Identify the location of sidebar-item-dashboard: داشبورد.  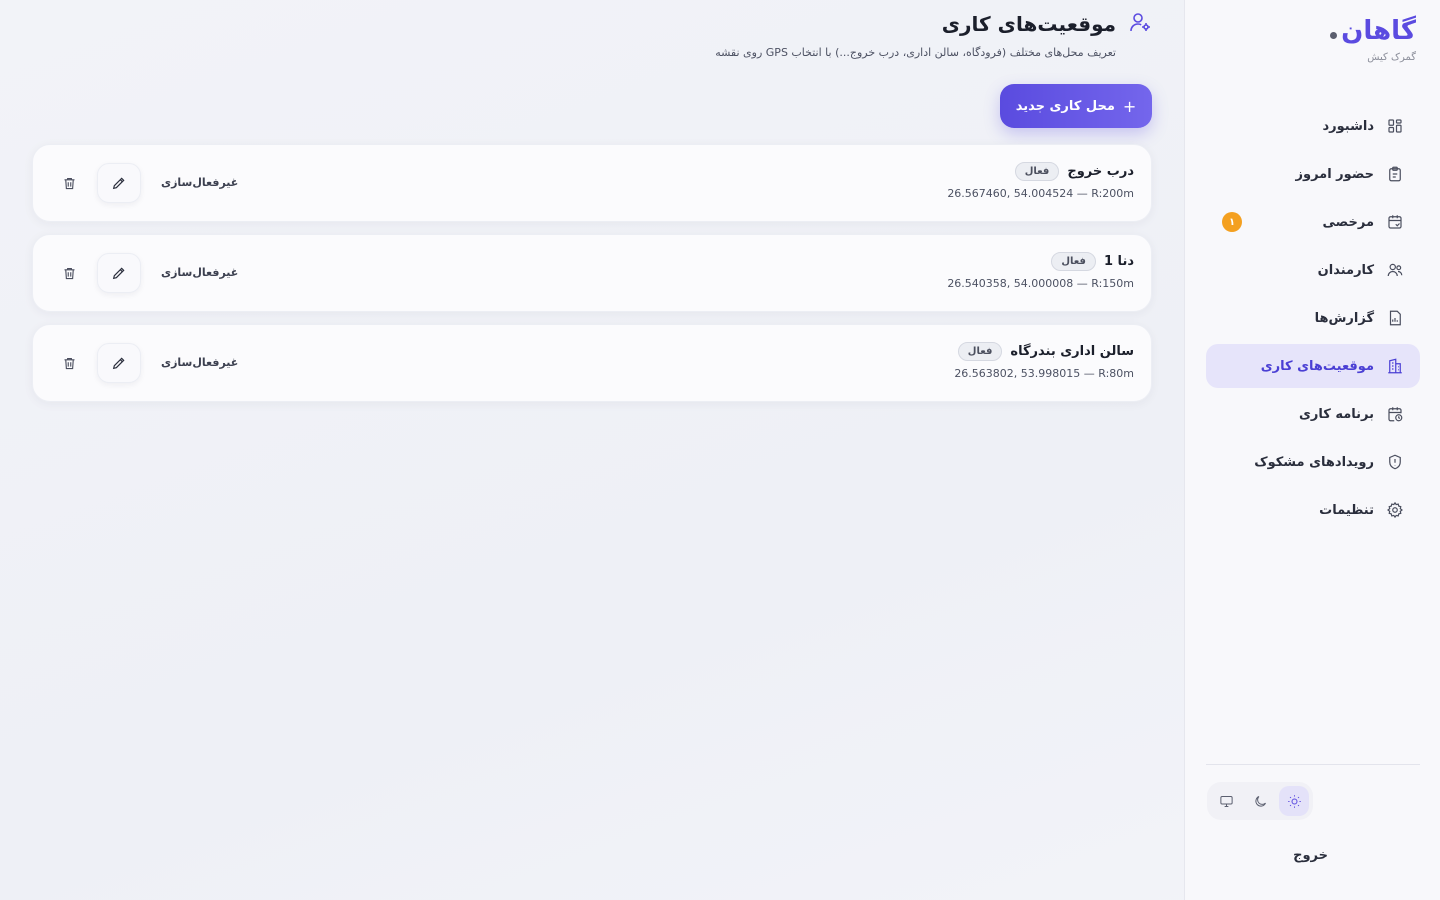
(1313, 126).